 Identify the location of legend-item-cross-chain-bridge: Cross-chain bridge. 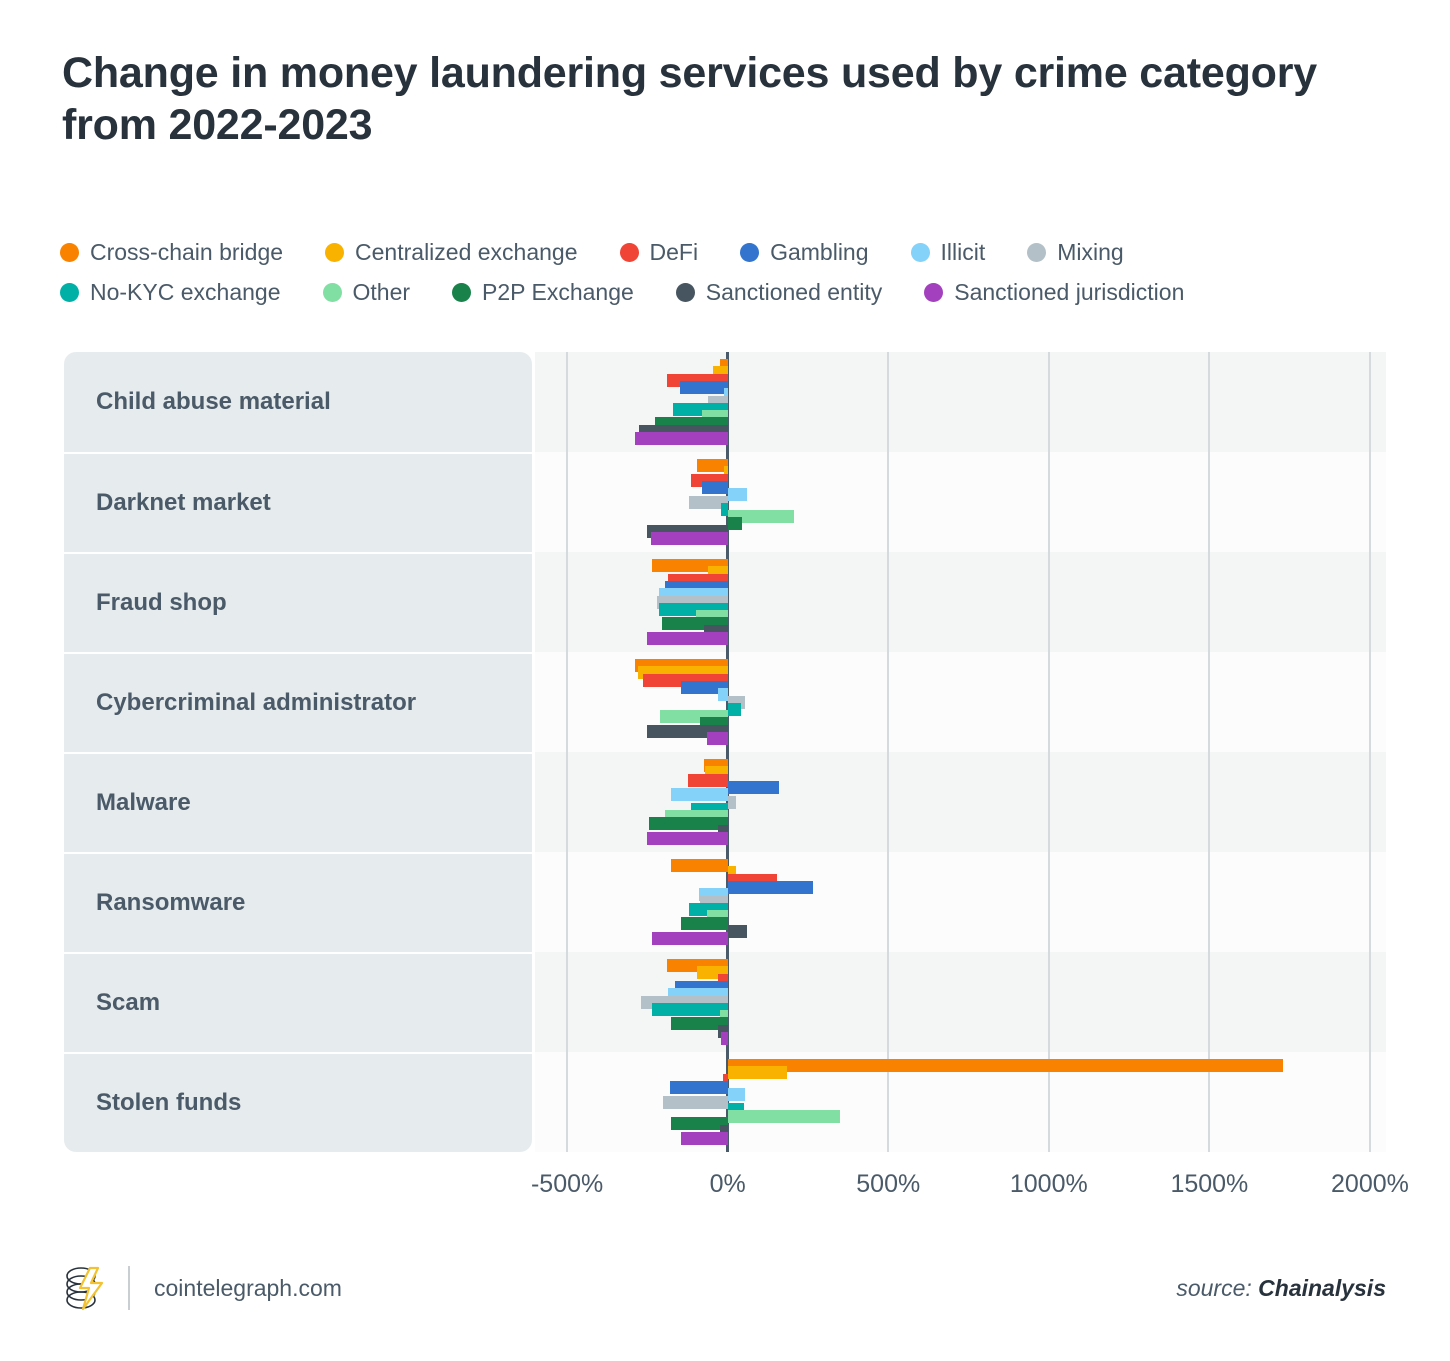
(171, 252).